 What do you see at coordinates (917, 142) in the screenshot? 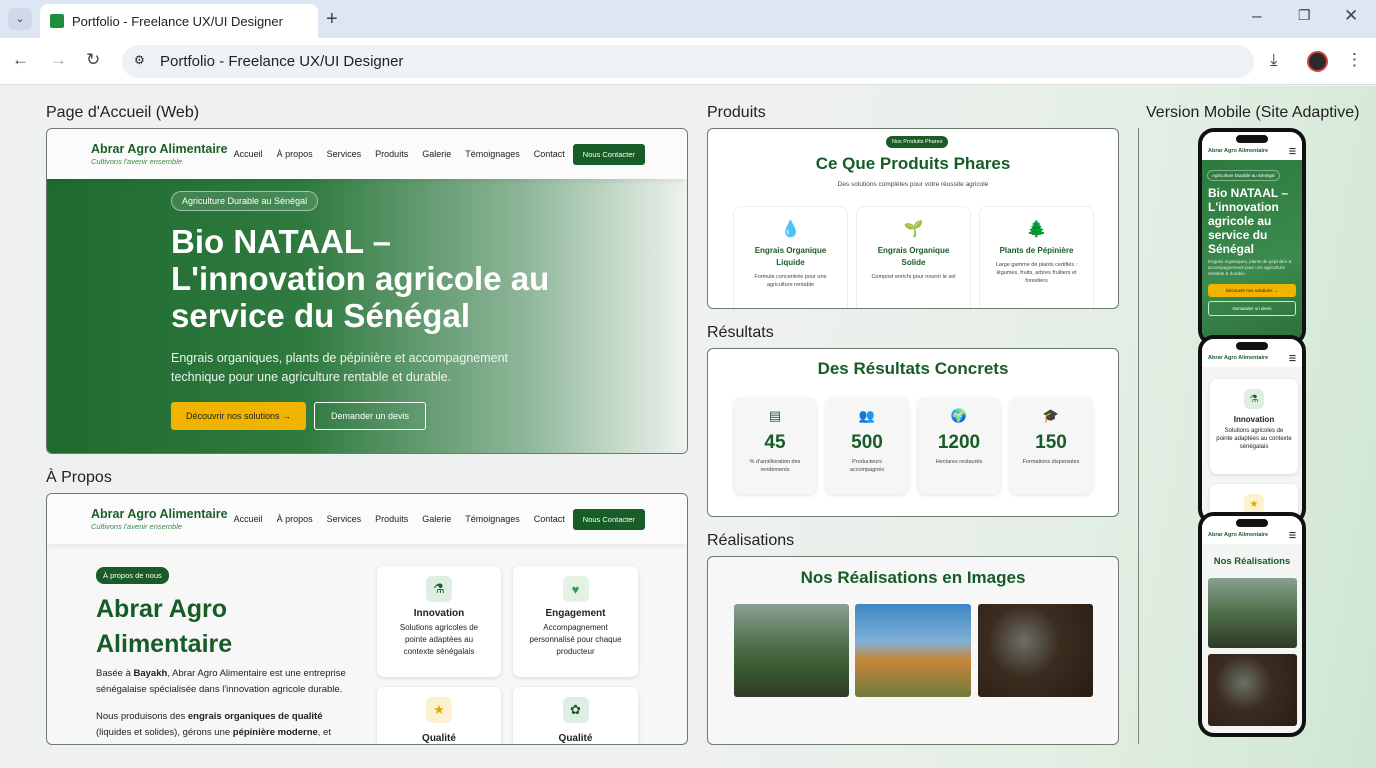
I see `products-badge: Nos Produits Phares` at bounding box center [917, 142].